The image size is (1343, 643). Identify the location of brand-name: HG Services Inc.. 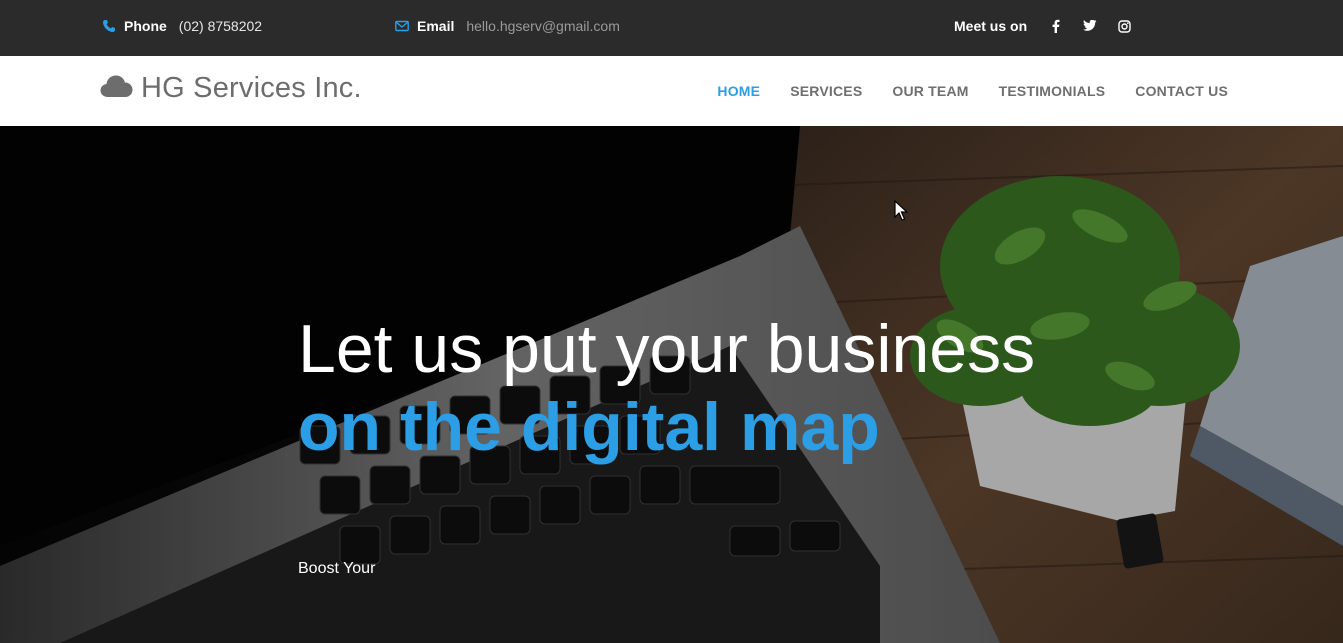
(251, 88).